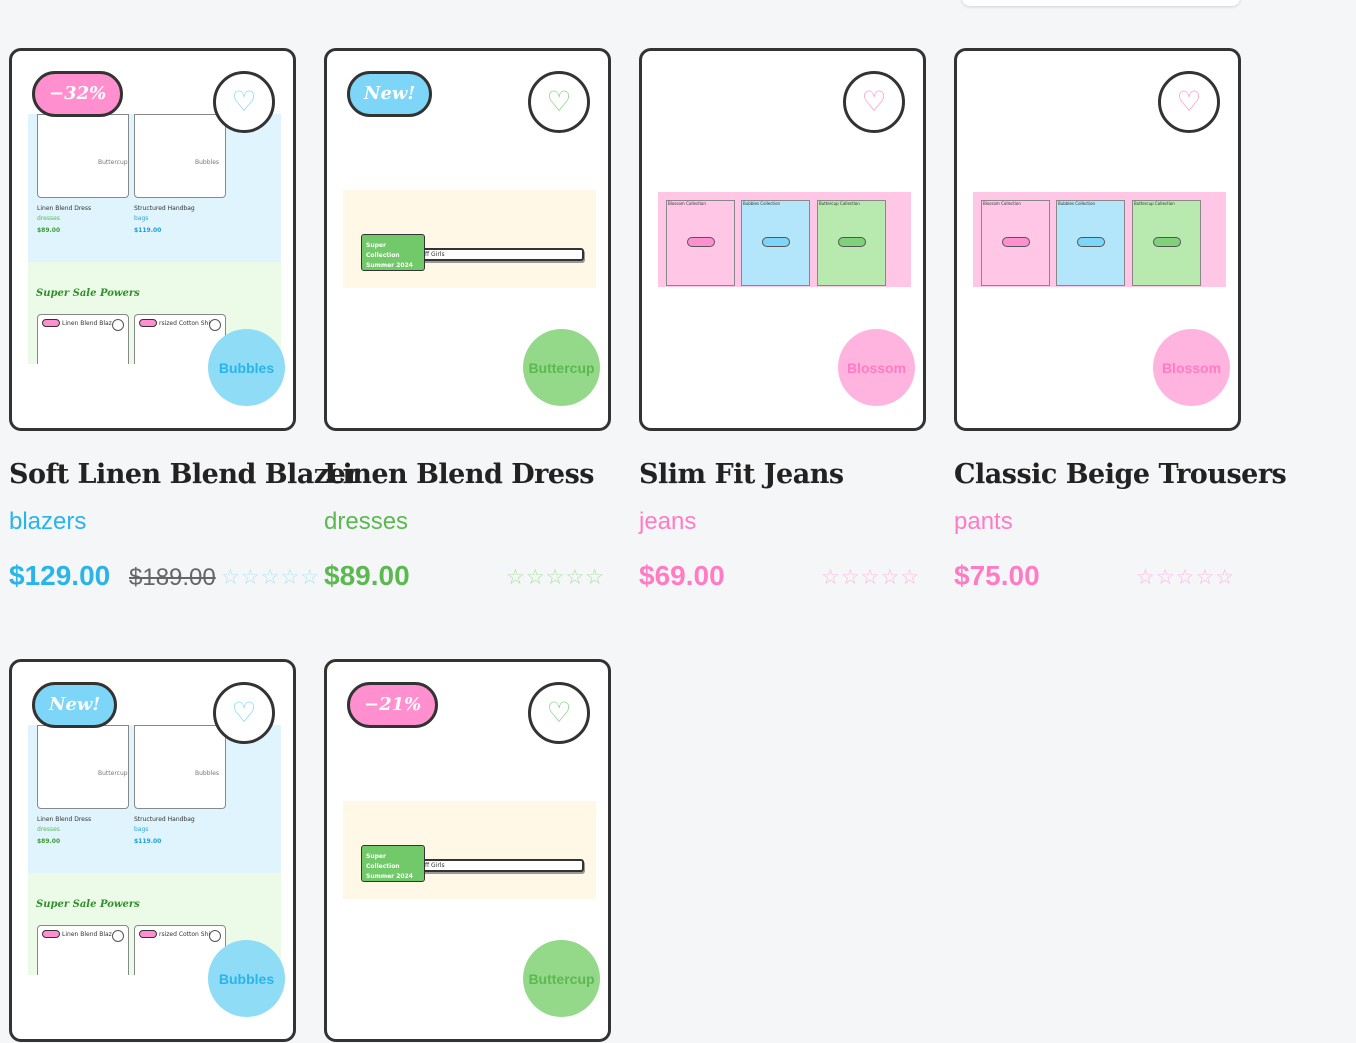 The width and height of the screenshot is (1356, 1043). Describe the element at coordinates (741, 474) in the screenshot. I see `product-title: Slim Fit Jeans` at that location.